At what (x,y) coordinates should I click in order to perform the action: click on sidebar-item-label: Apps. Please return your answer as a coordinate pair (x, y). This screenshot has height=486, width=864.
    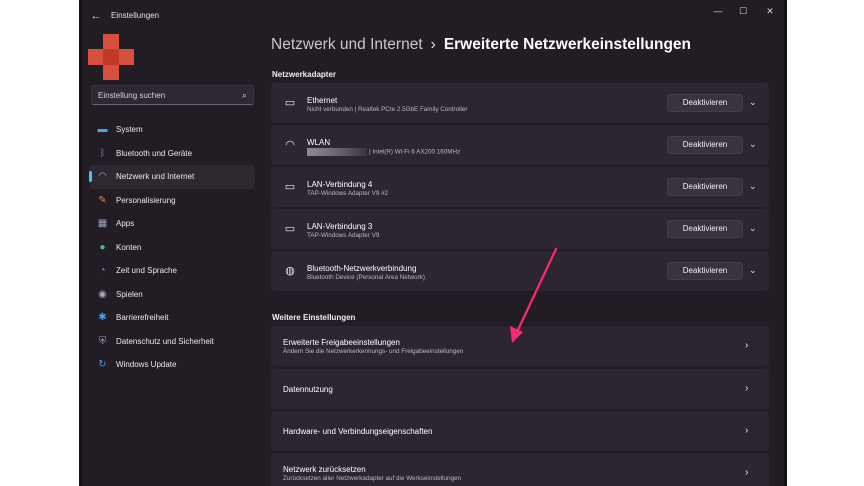
    Looking at the image, I should click on (125, 223).